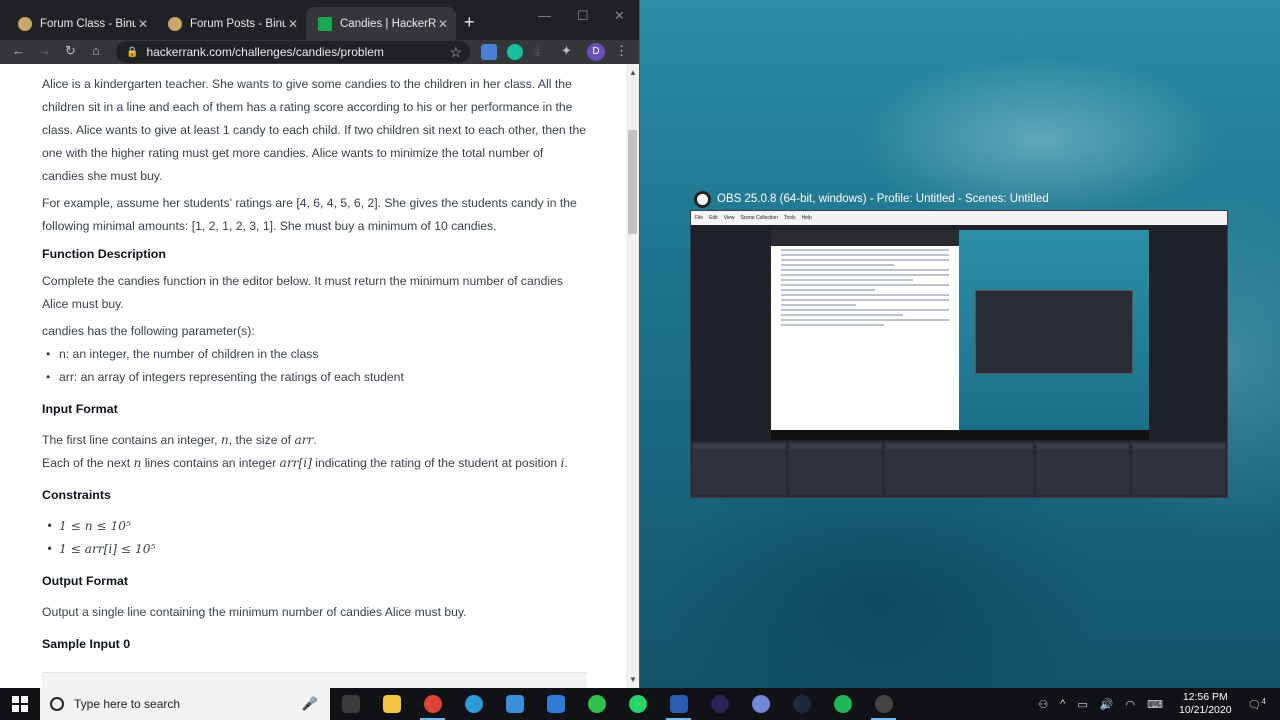 The height and width of the screenshot is (720, 1280). Describe the element at coordinates (515, 52) in the screenshot. I see `grammarly-extension-icon` at that location.